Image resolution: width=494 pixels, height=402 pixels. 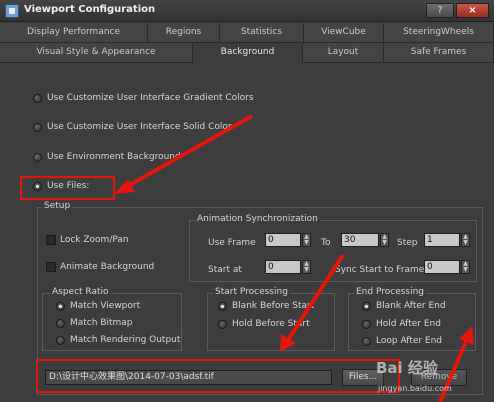 What do you see at coordinates (80, 292) in the screenshot?
I see `aspect-ratio-label: Aspect Ratio` at bounding box center [80, 292].